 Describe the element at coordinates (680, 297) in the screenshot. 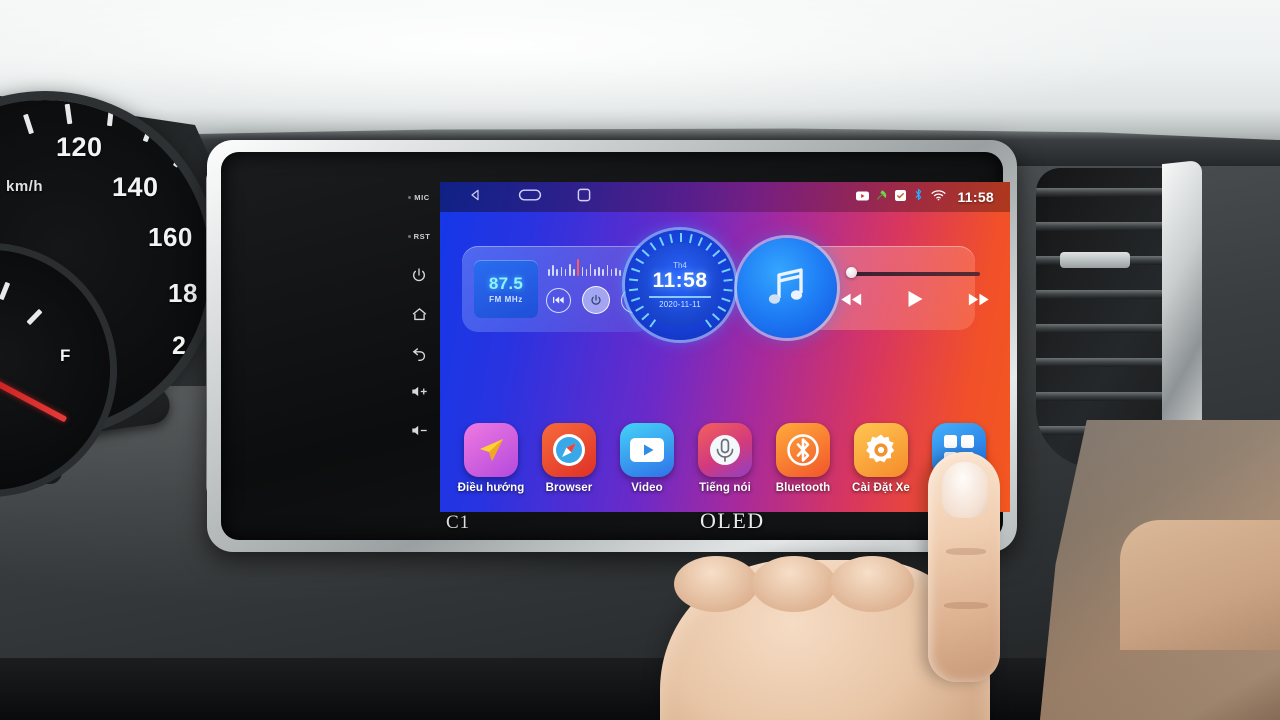

I see `clock-widget-divider` at that location.